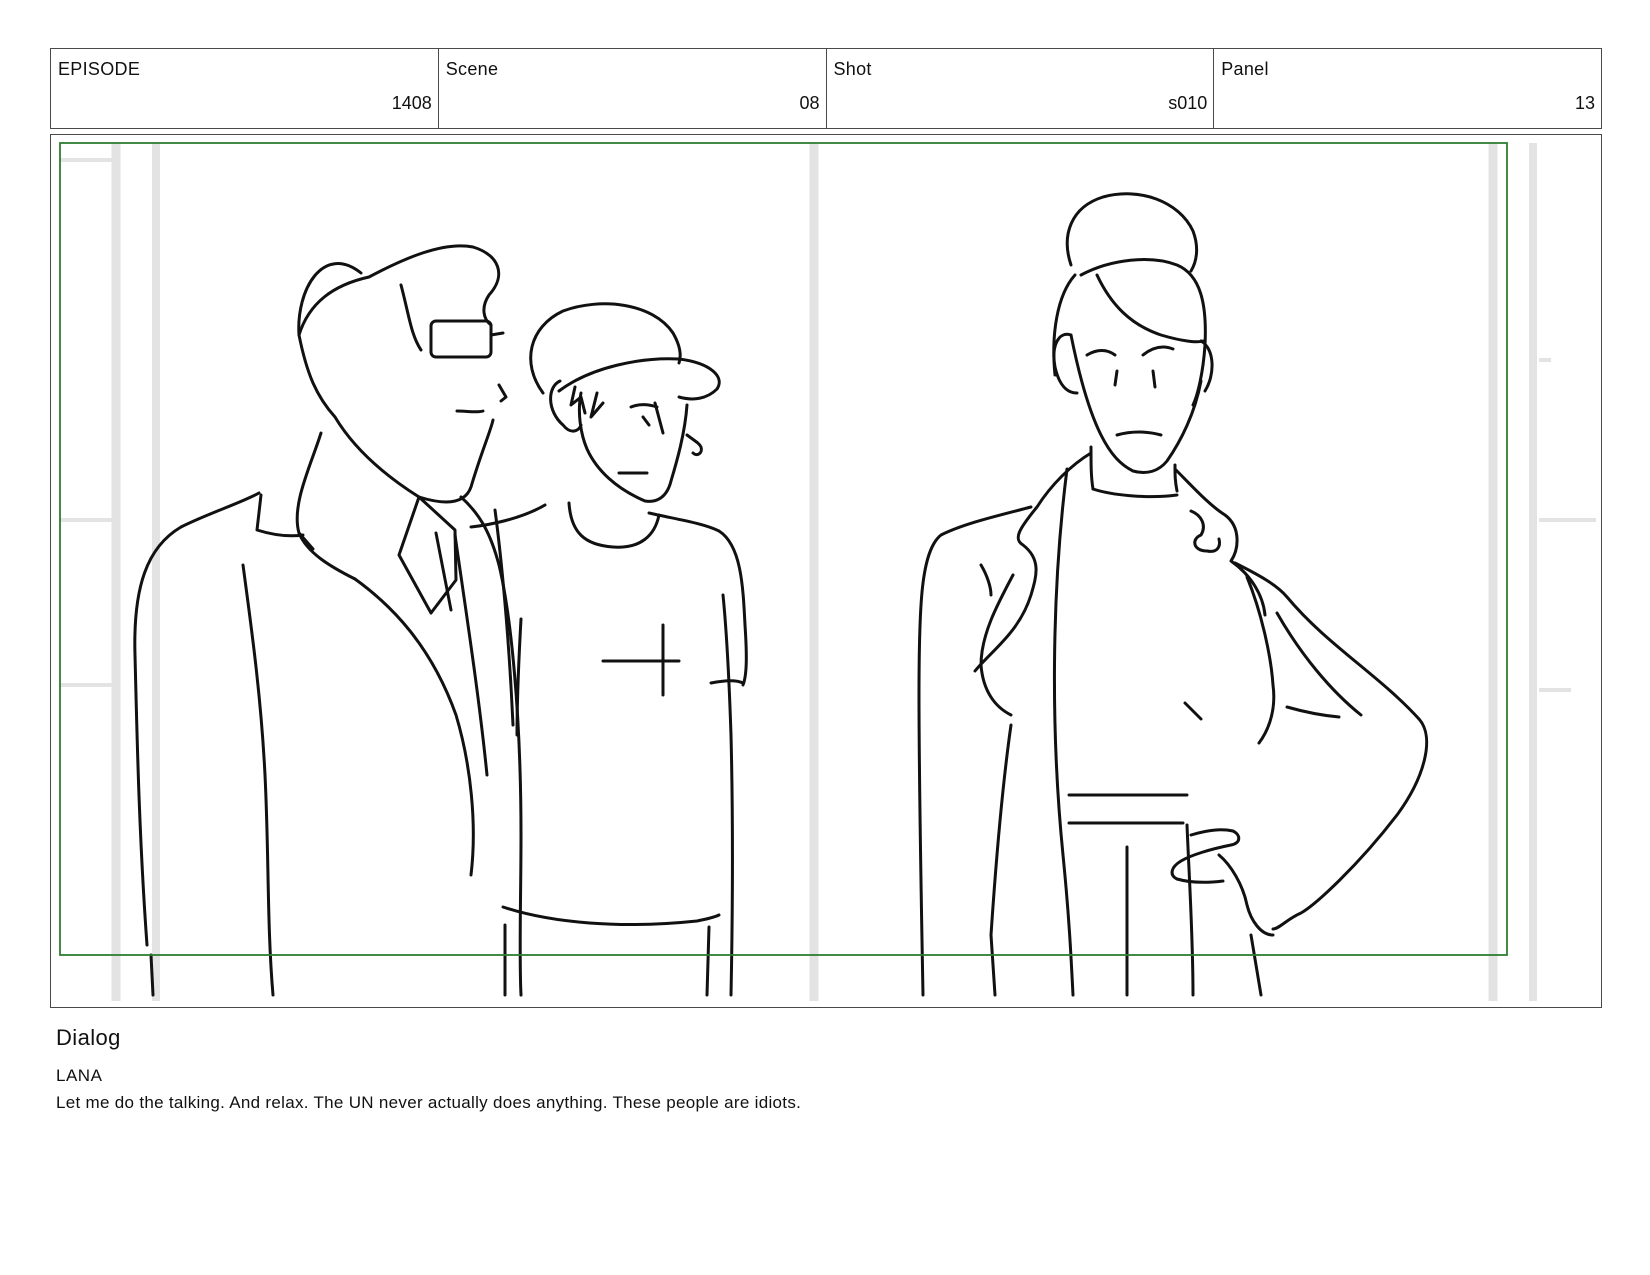  What do you see at coordinates (633, 88) in the screenshot?
I see `scene-cell: Scene 08` at bounding box center [633, 88].